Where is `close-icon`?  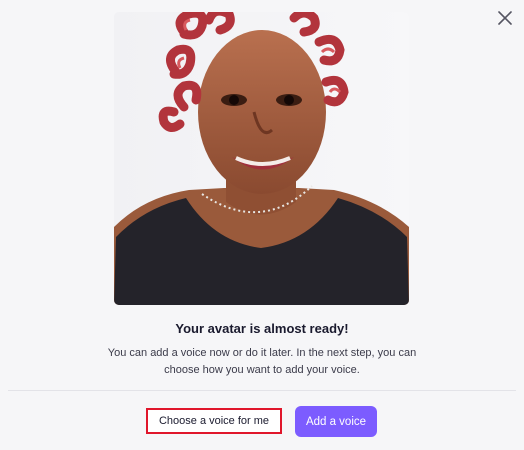
close-icon is located at coordinates (505, 18).